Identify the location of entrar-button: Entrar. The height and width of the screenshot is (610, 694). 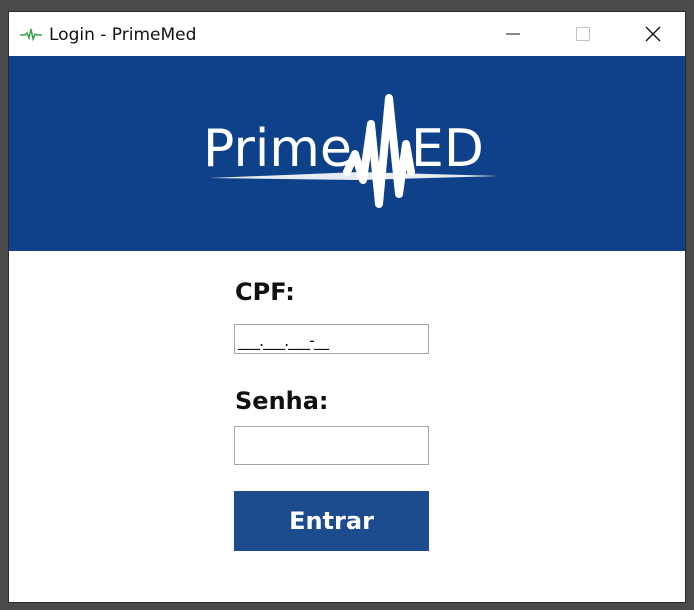
(331, 521).